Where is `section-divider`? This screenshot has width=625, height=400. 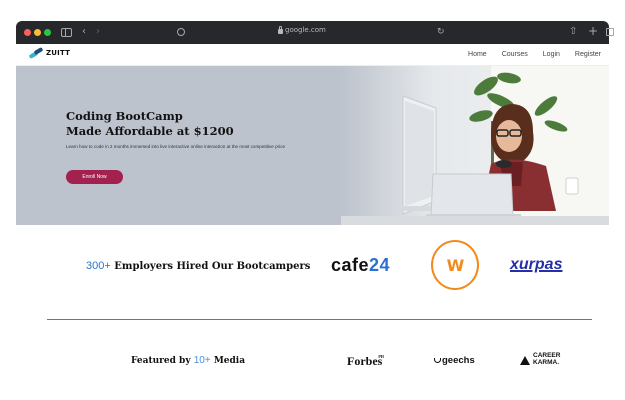 section-divider is located at coordinates (319, 319).